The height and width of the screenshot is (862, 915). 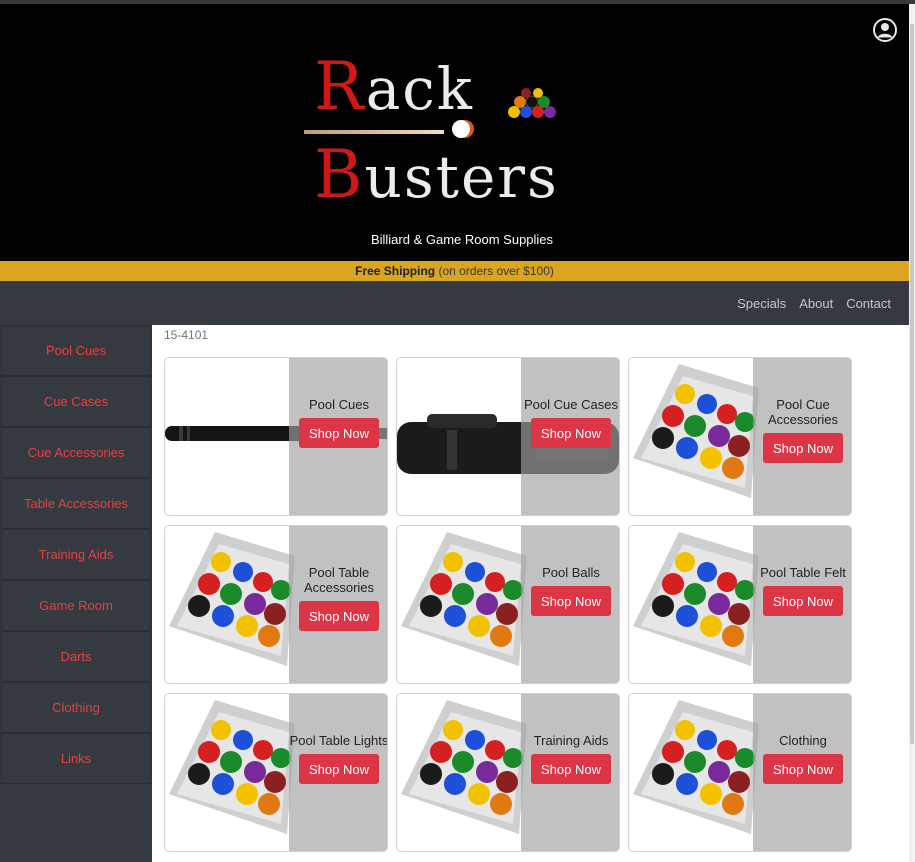 I want to click on logo-cue-stick, so click(x=374, y=132).